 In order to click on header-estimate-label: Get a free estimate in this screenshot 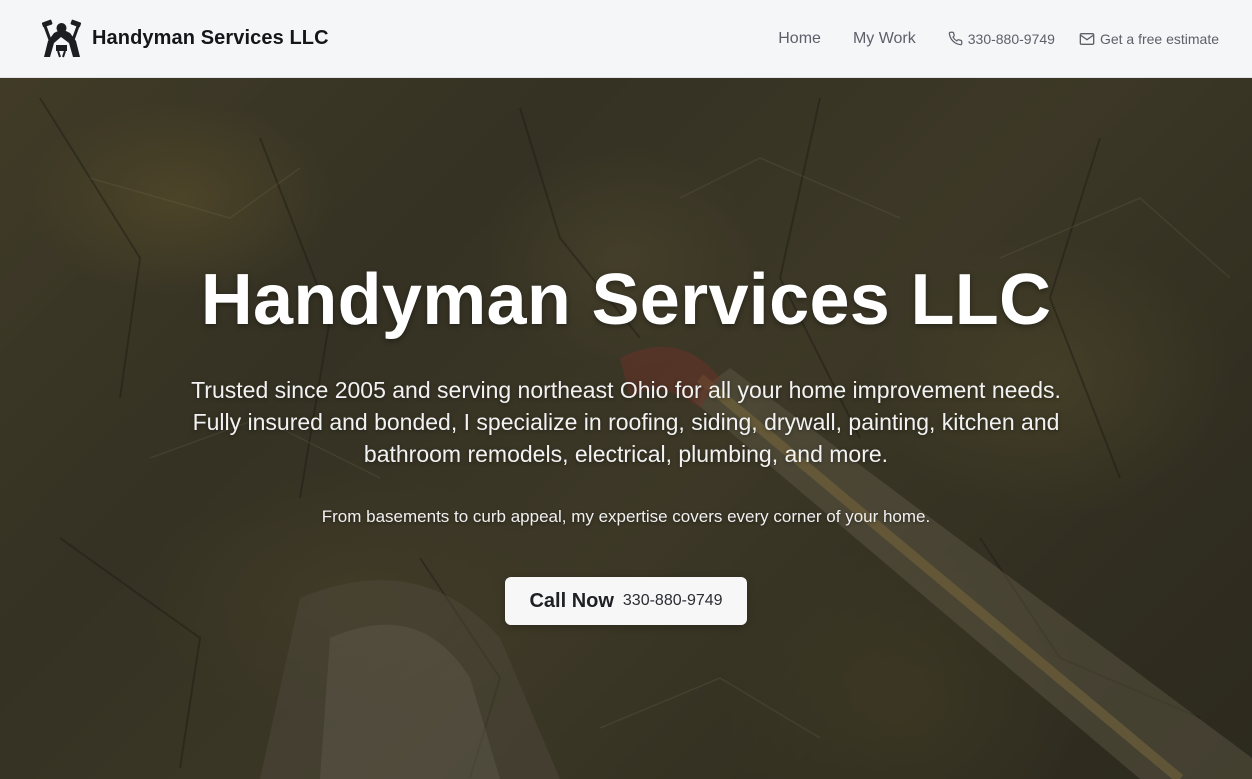, I will do `click(1159, 38)`.